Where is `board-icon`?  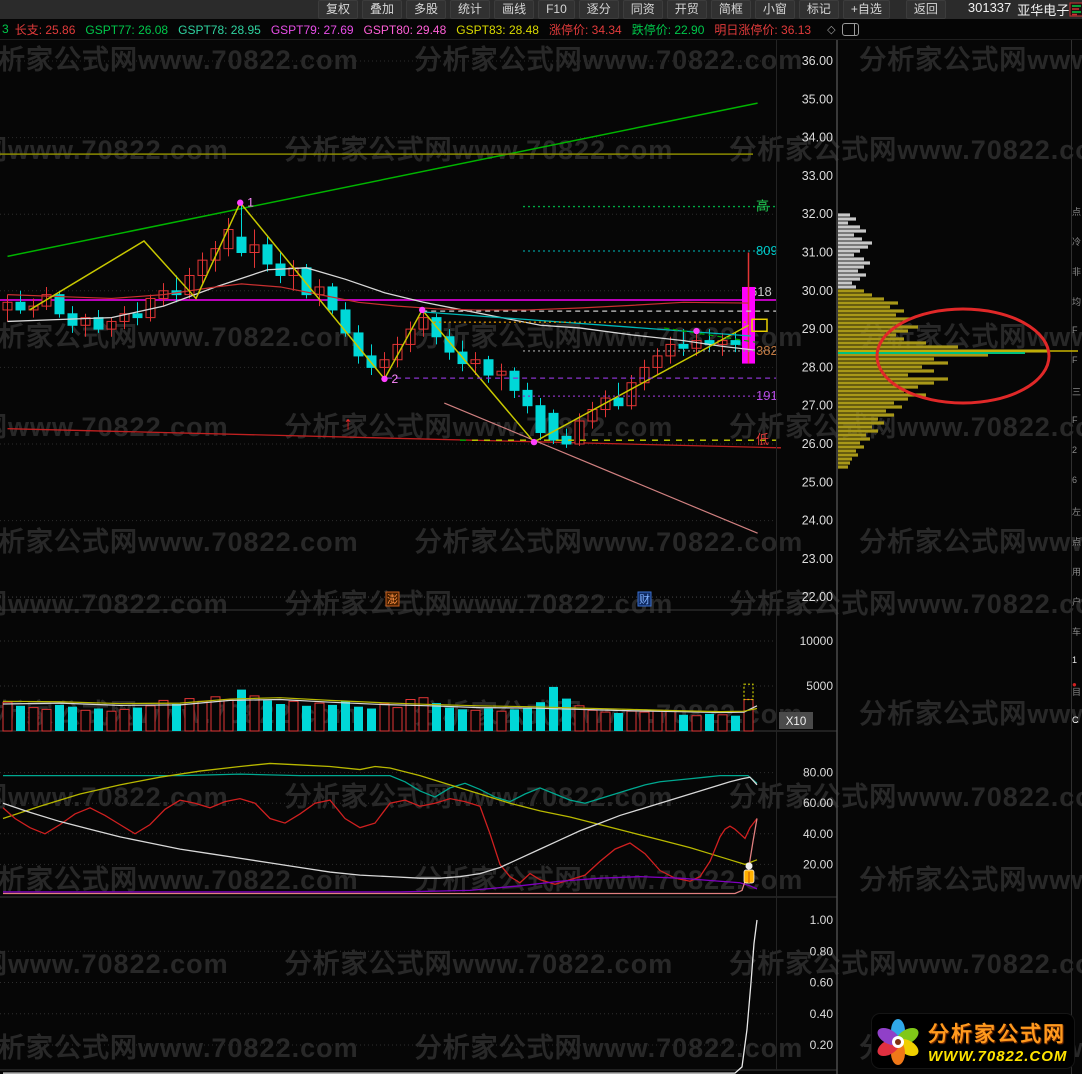 board-icon is located at coordinates (1075, 9).